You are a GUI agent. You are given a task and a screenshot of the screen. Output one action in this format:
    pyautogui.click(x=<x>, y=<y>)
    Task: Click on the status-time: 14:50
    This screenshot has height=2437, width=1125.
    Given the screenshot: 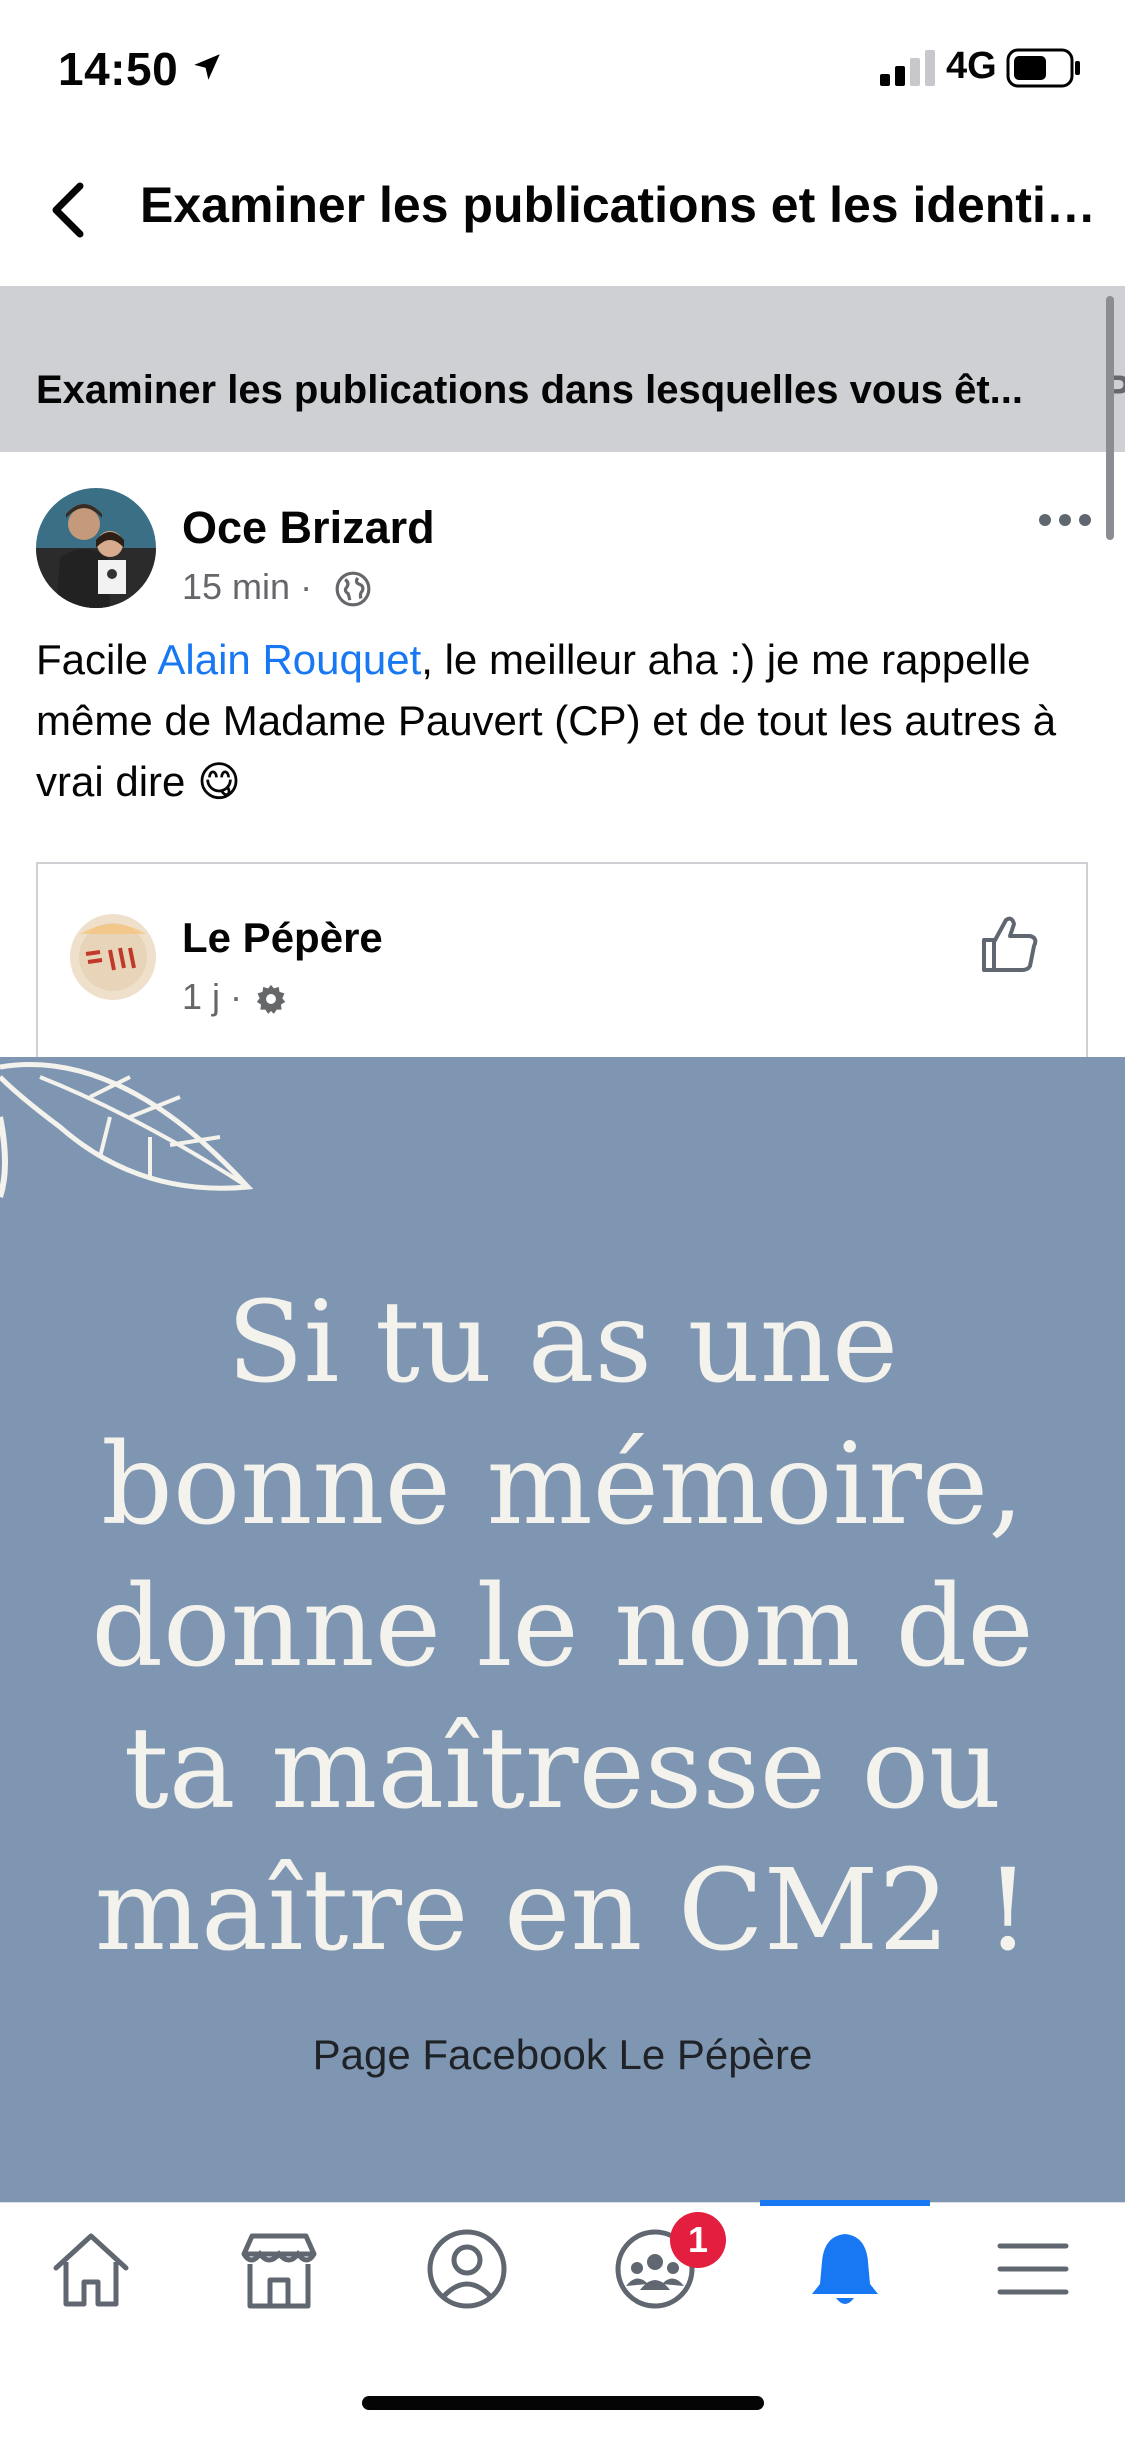 What is the action you would take?
    pyautogui.click(x=118, y=69)
    